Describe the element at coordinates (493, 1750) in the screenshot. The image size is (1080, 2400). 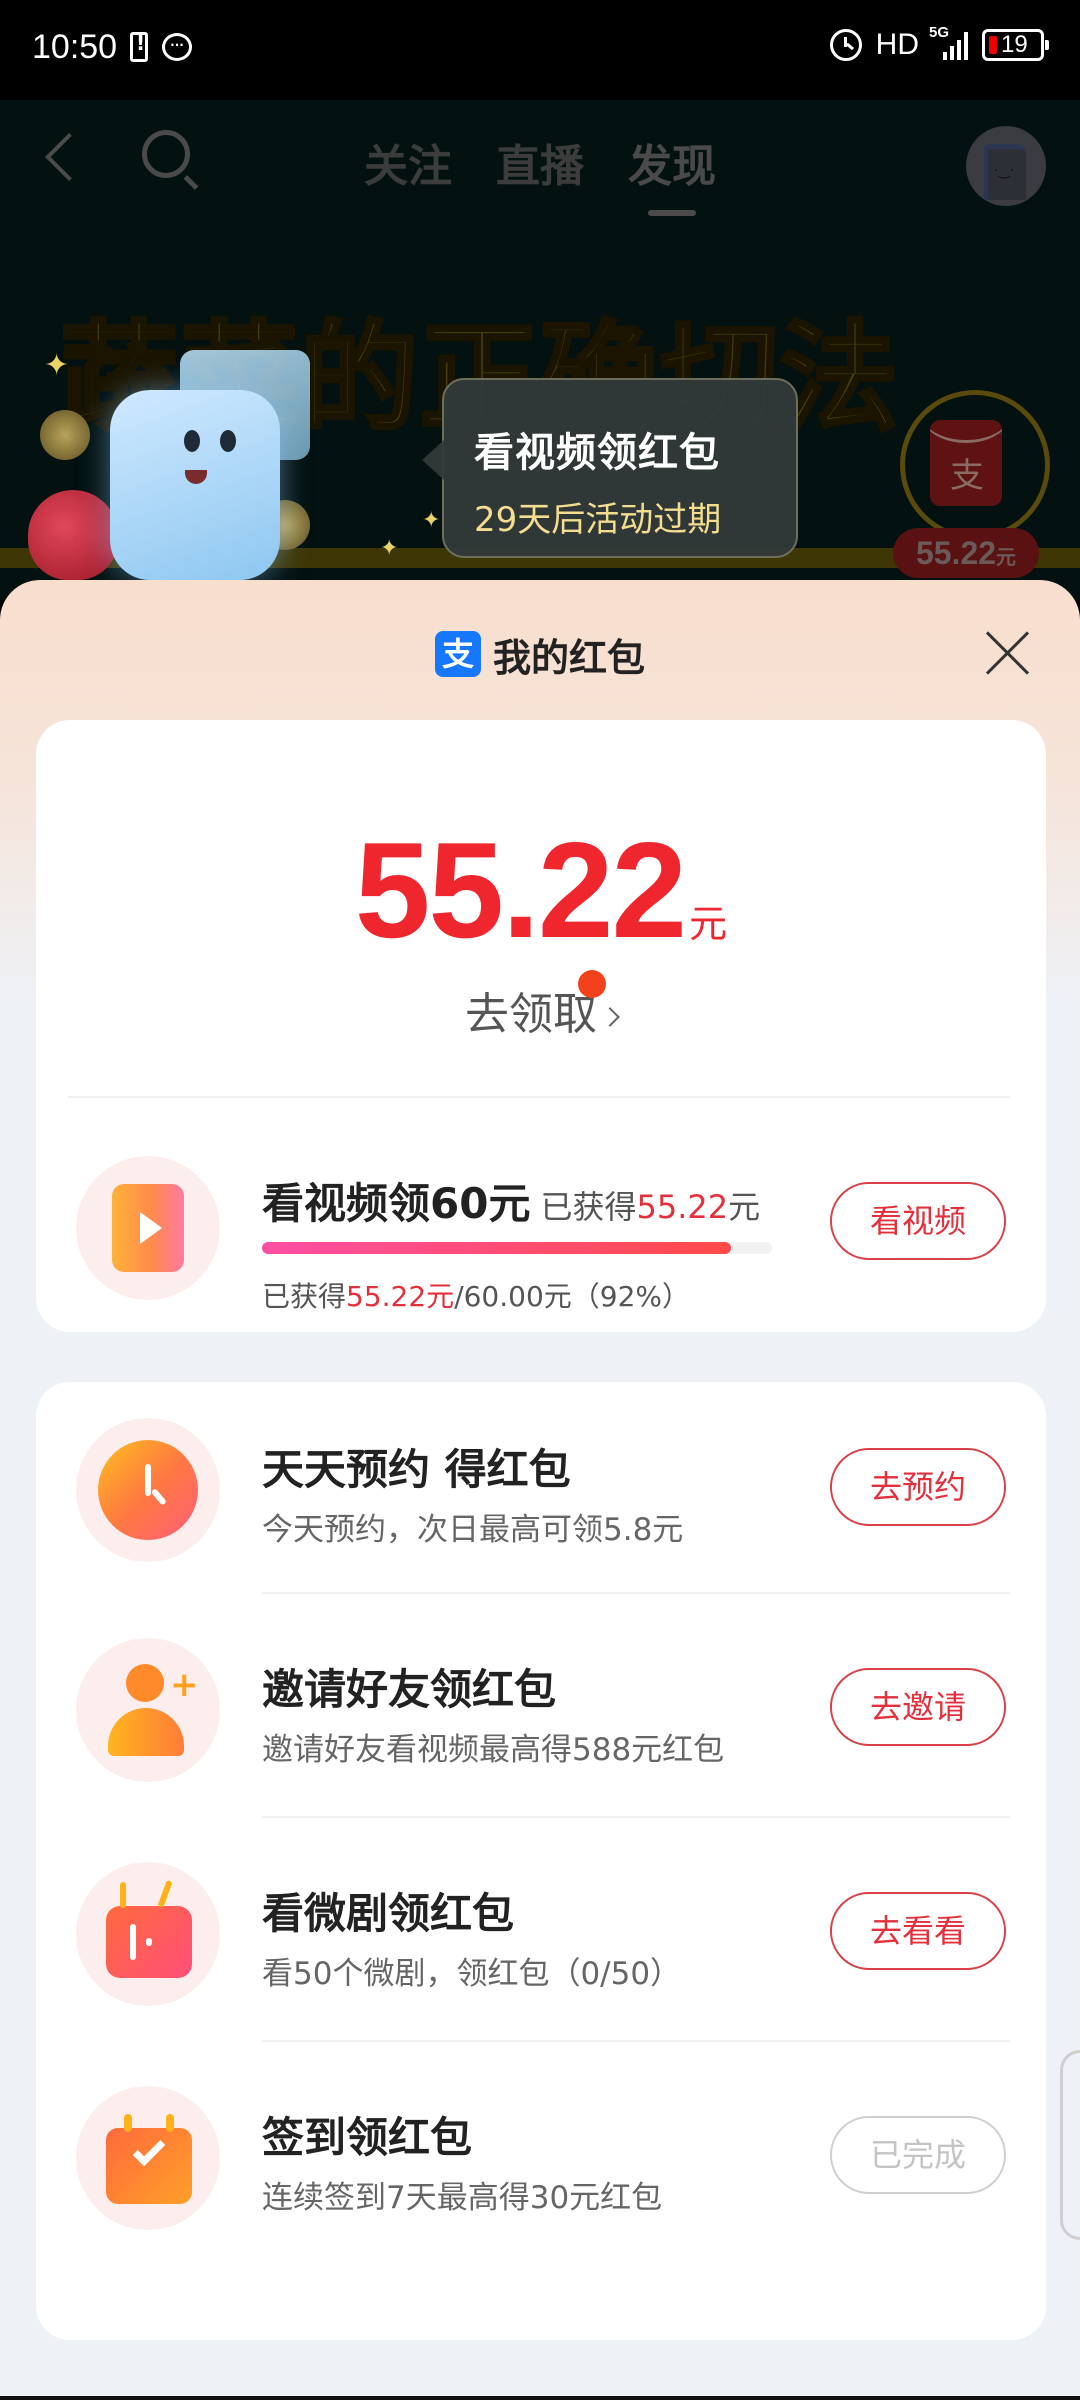
I see `task-desc: 邀请好友看视频最高得588元红包` at that location.